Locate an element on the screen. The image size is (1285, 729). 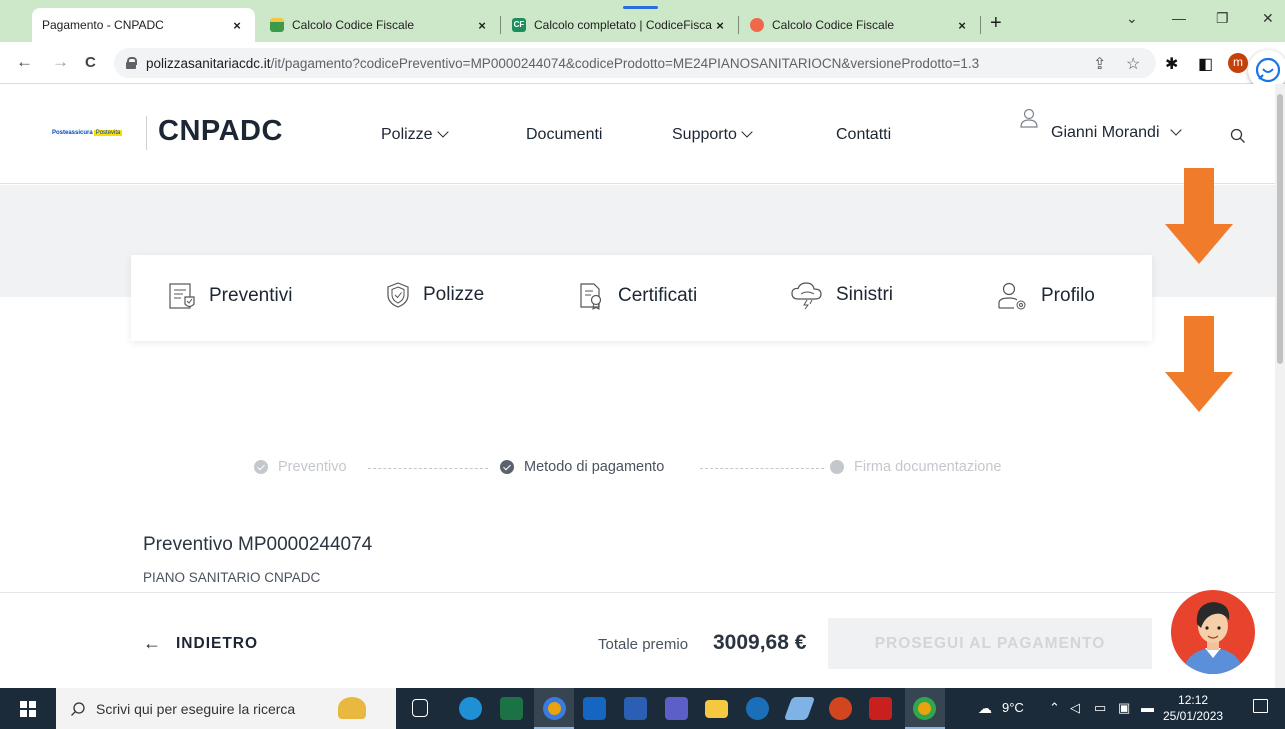
down-arrow-annotation-icon is located at coordinates (1199, 216).